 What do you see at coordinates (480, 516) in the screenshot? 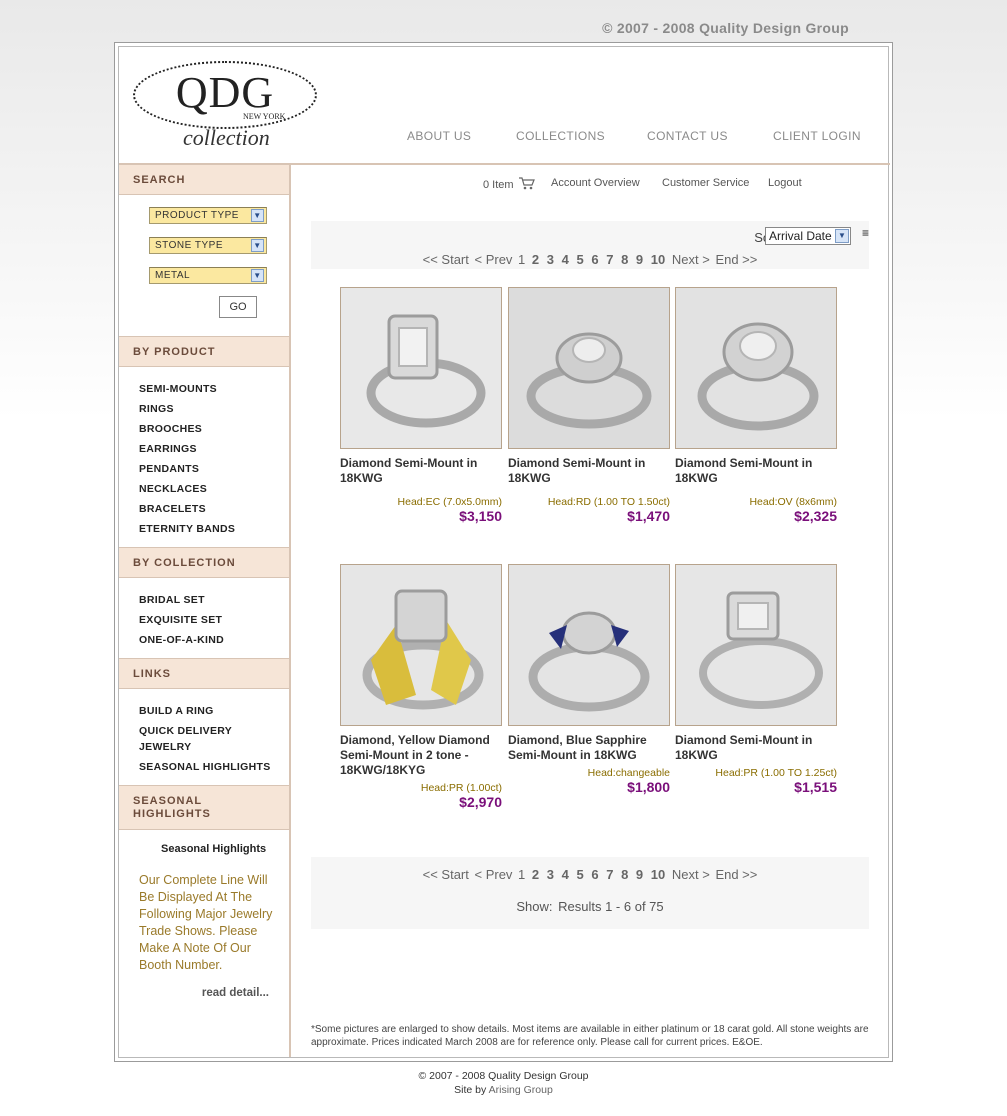
I see `product-price: $3,150` at bounding box center [480, 516].